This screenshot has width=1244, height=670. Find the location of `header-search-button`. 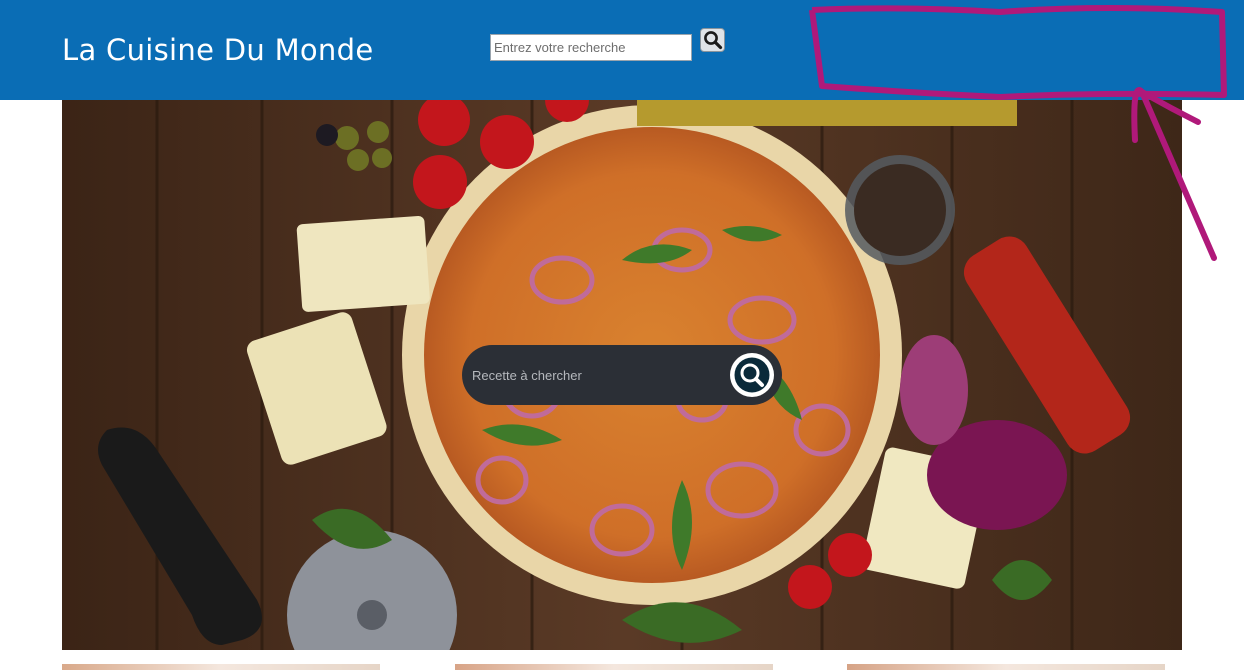

header-search-button is located at coordinates (712, 40).